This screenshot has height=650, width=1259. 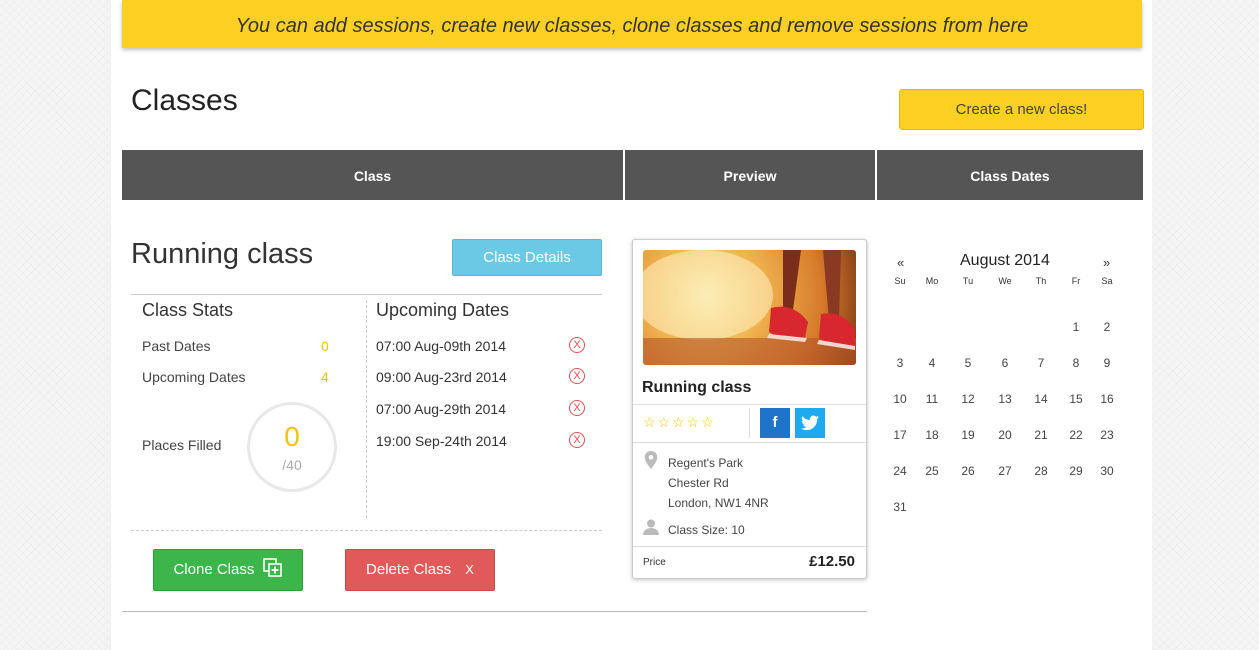 What do you see at coordinates (900, 363) in the screenshot?
I see `calendar-day: 3` at bounding box center [900, 363].